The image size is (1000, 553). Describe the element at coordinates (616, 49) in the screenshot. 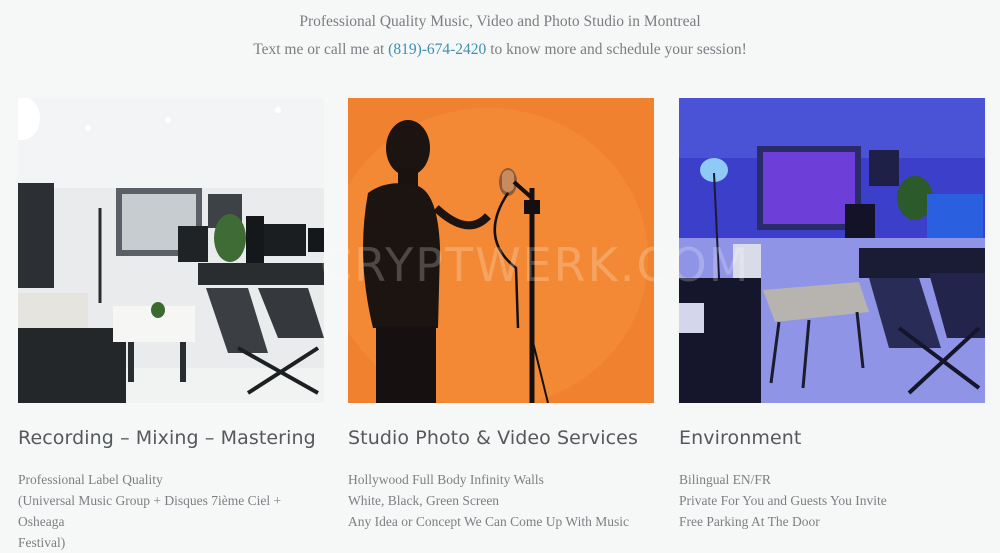

I see `intro-text-after: to know more and schedule your session!` at that location.